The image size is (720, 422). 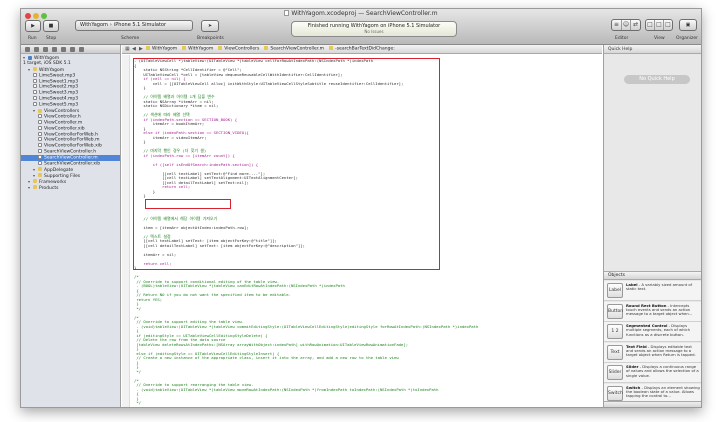 What do you see at coordinates (59, 105) in the screenshot?
I see `navigator-item-label: LimeSweet5.mp3` at bounding box center [59, 105].